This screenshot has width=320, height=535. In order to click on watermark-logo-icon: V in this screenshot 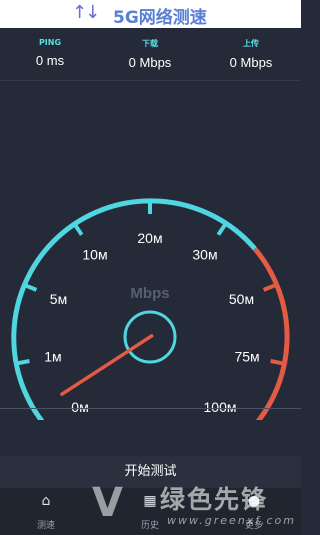, I will do `click(107, 503)`.